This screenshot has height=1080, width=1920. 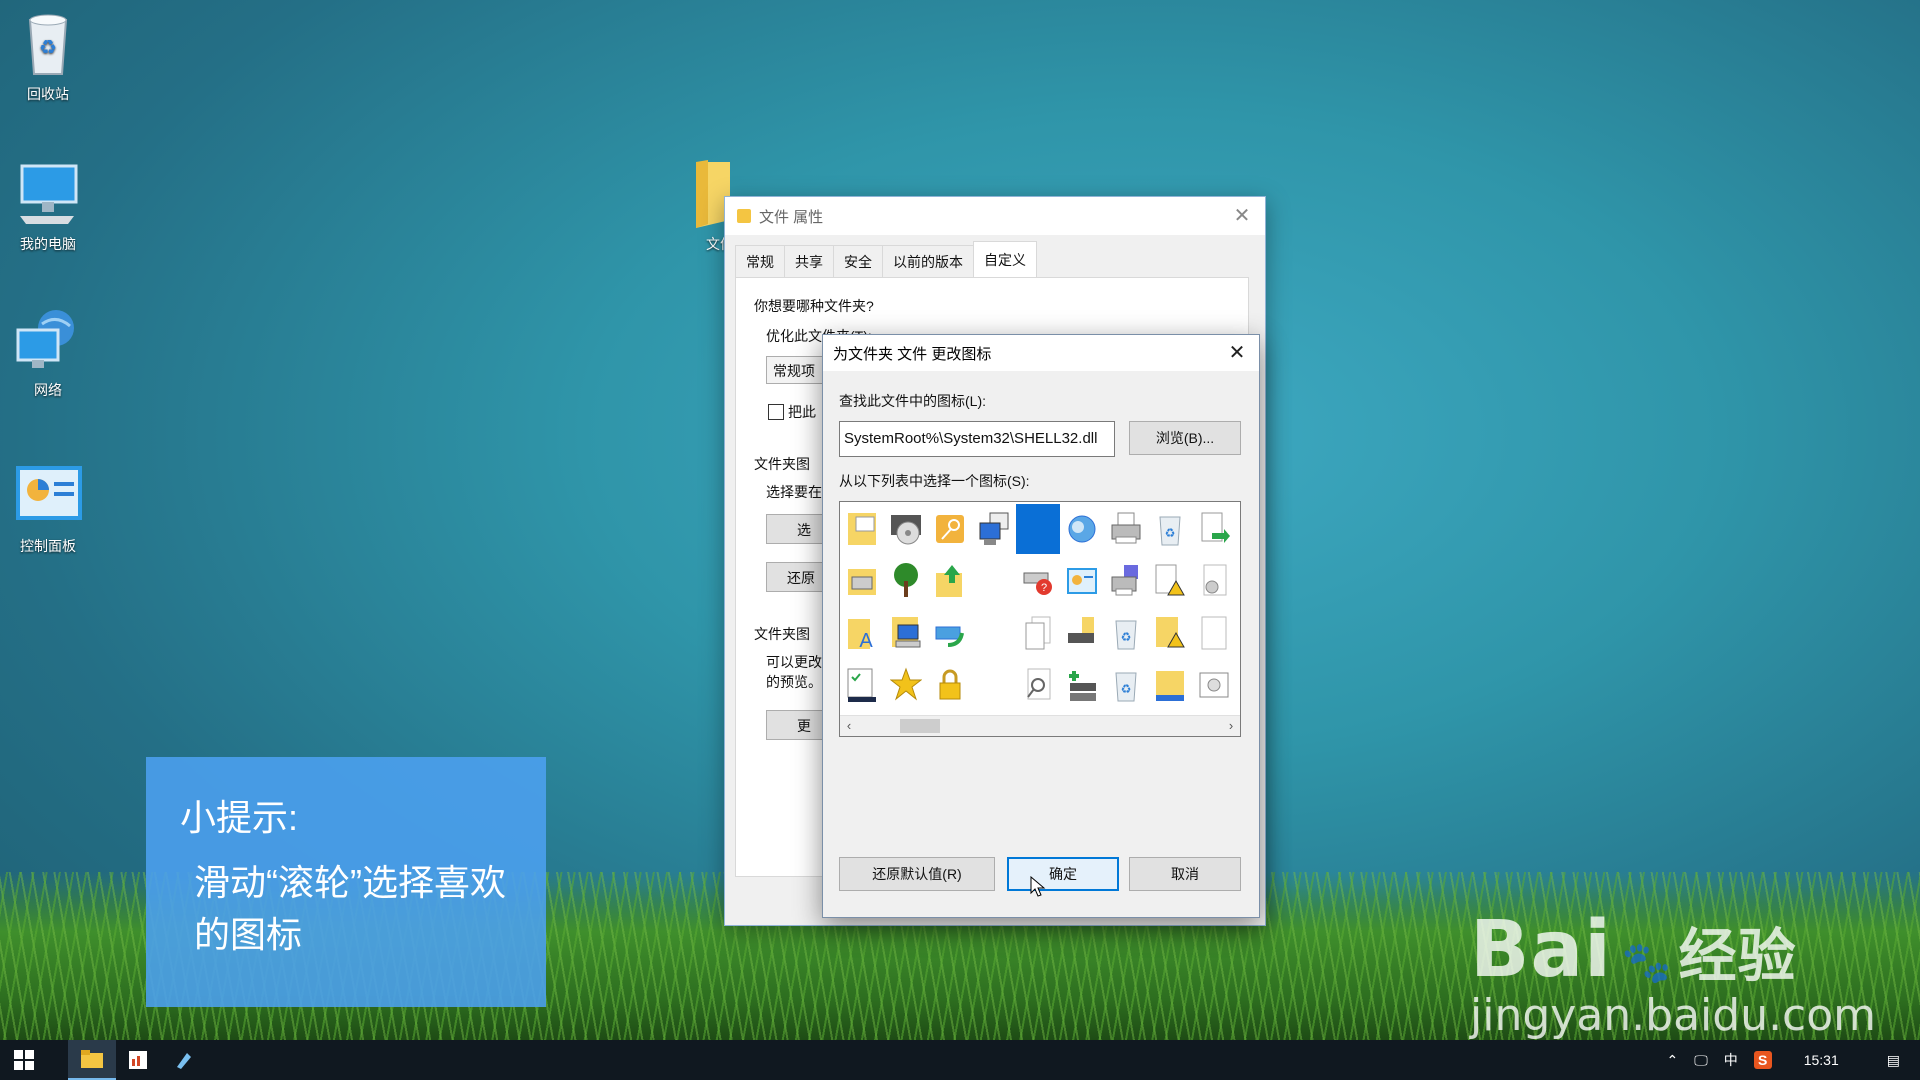 I want to click on cancel-button: 取消, so click(x=1185, y=874).